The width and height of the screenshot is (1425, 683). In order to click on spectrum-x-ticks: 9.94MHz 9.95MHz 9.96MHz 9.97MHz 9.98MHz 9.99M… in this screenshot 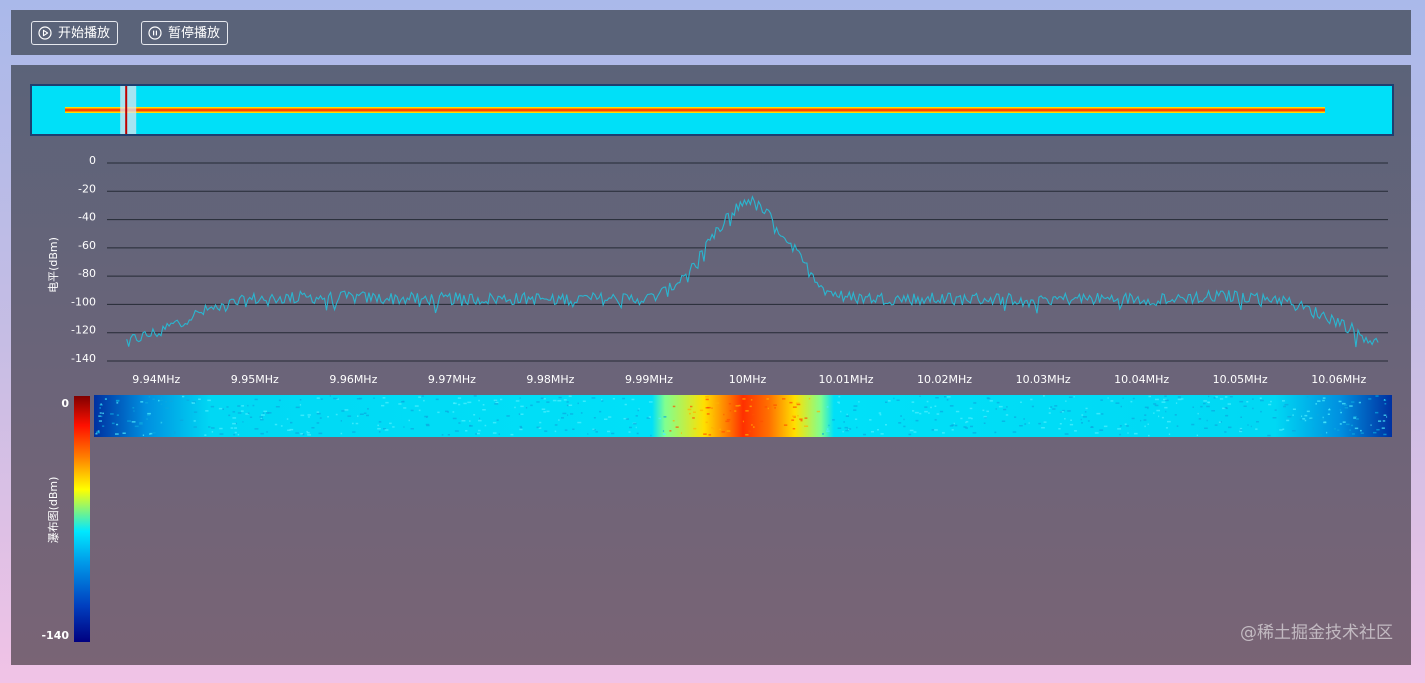, I will do `click(749, 379)`.